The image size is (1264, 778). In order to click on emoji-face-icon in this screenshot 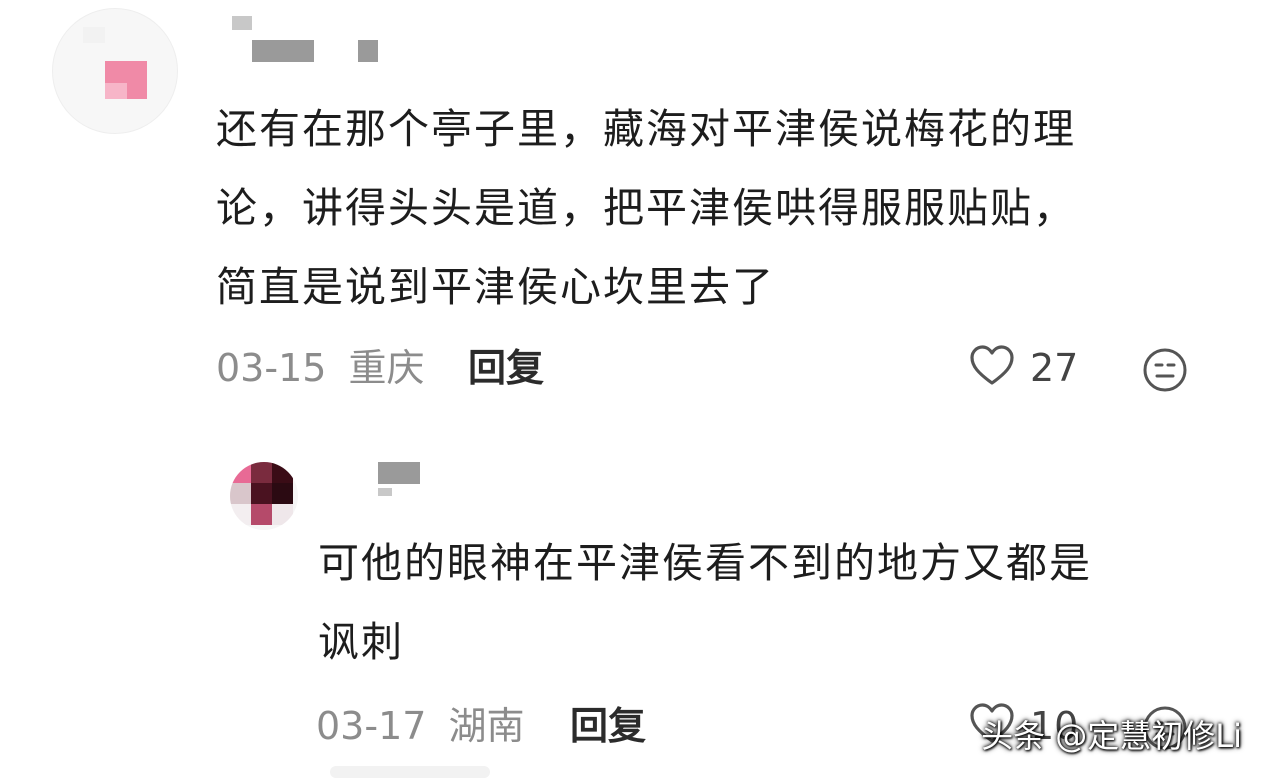, I will do `click(1165, 372)`.